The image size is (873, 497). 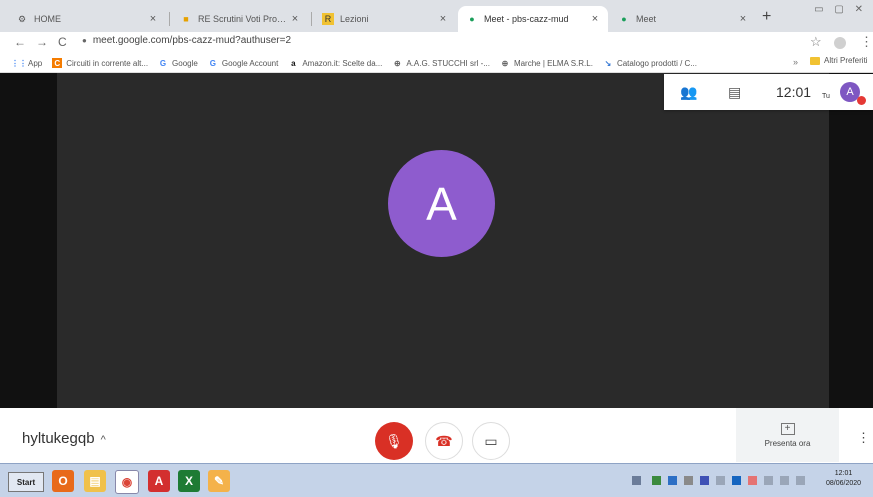 I want to click on tab-label: Meet - pbs-cazz-mud, so click(x=526, y=19).